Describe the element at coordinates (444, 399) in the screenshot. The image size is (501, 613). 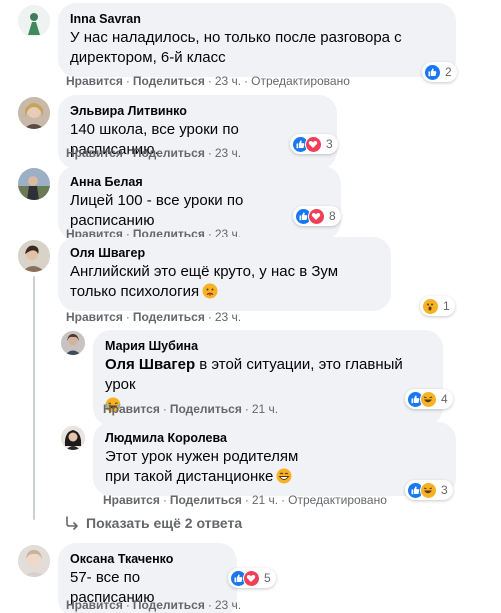
I see `reaction-count: 4` at that location.